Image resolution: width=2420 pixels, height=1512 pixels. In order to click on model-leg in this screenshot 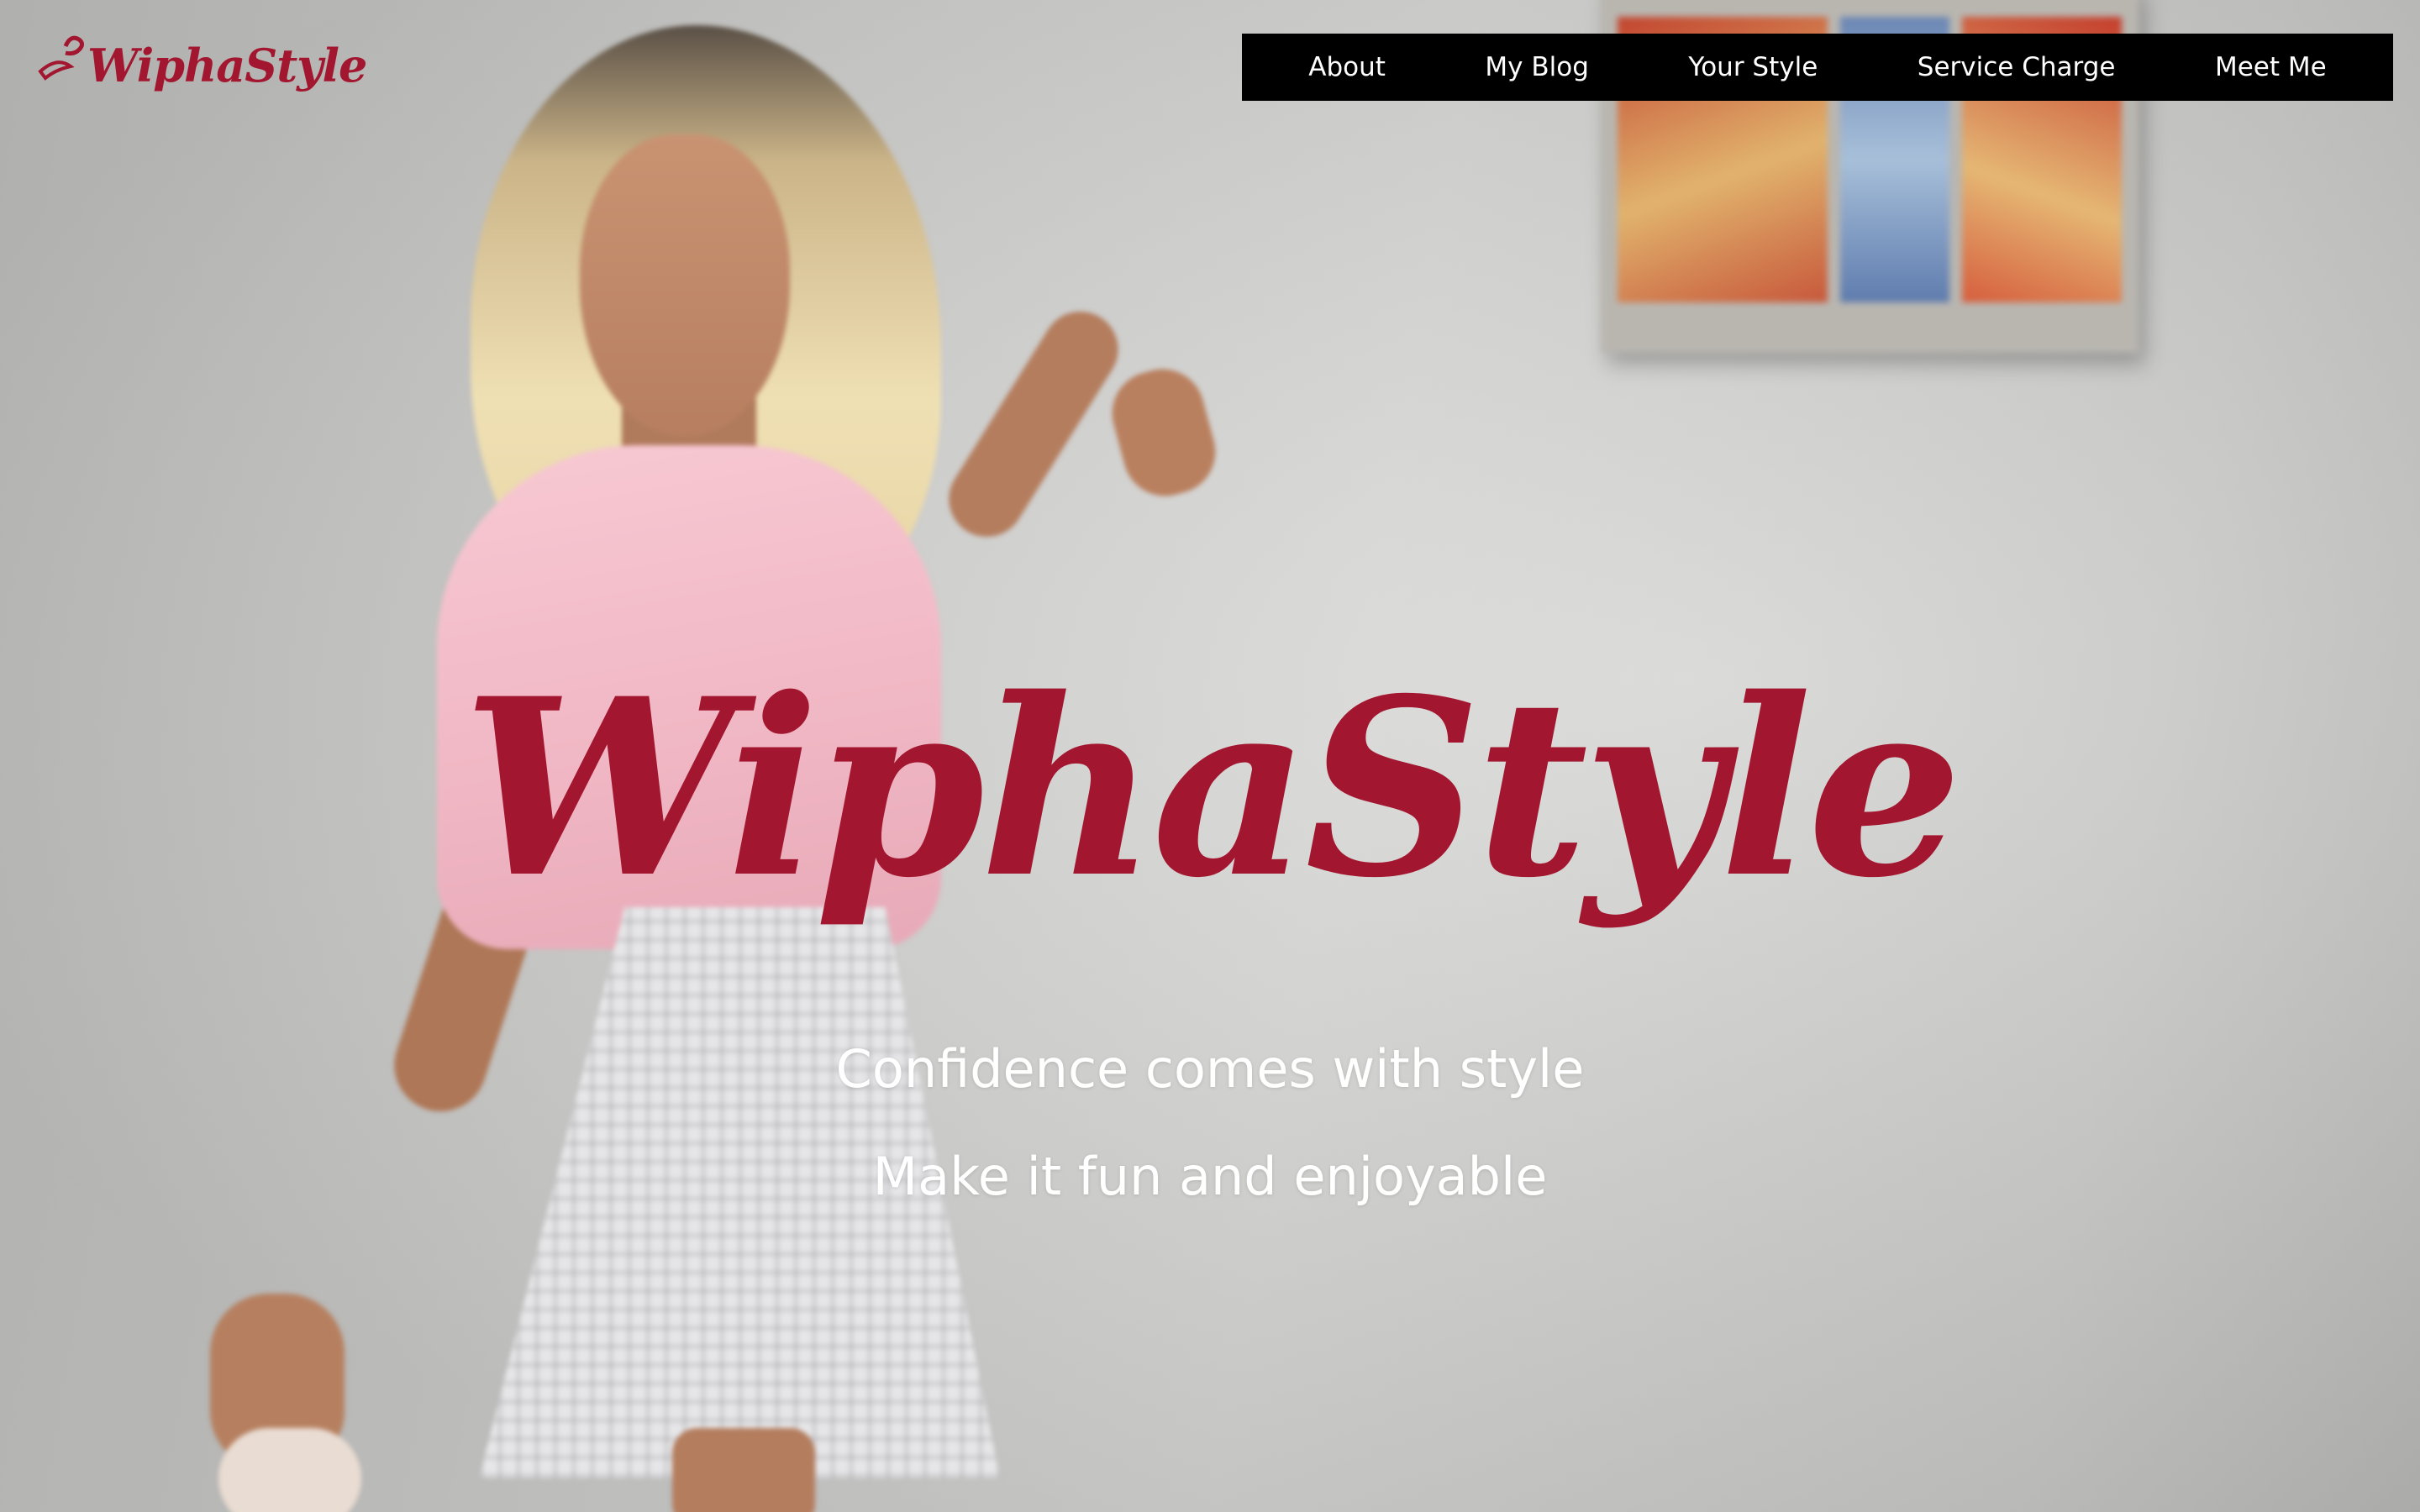, I will do `click(743, 1470)`.